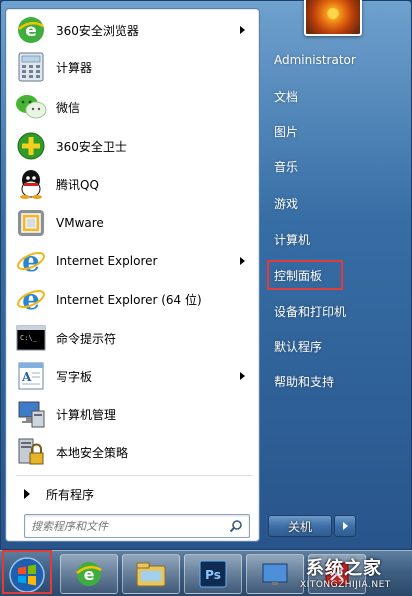  I want to click on search-icon, so click(236, 527).